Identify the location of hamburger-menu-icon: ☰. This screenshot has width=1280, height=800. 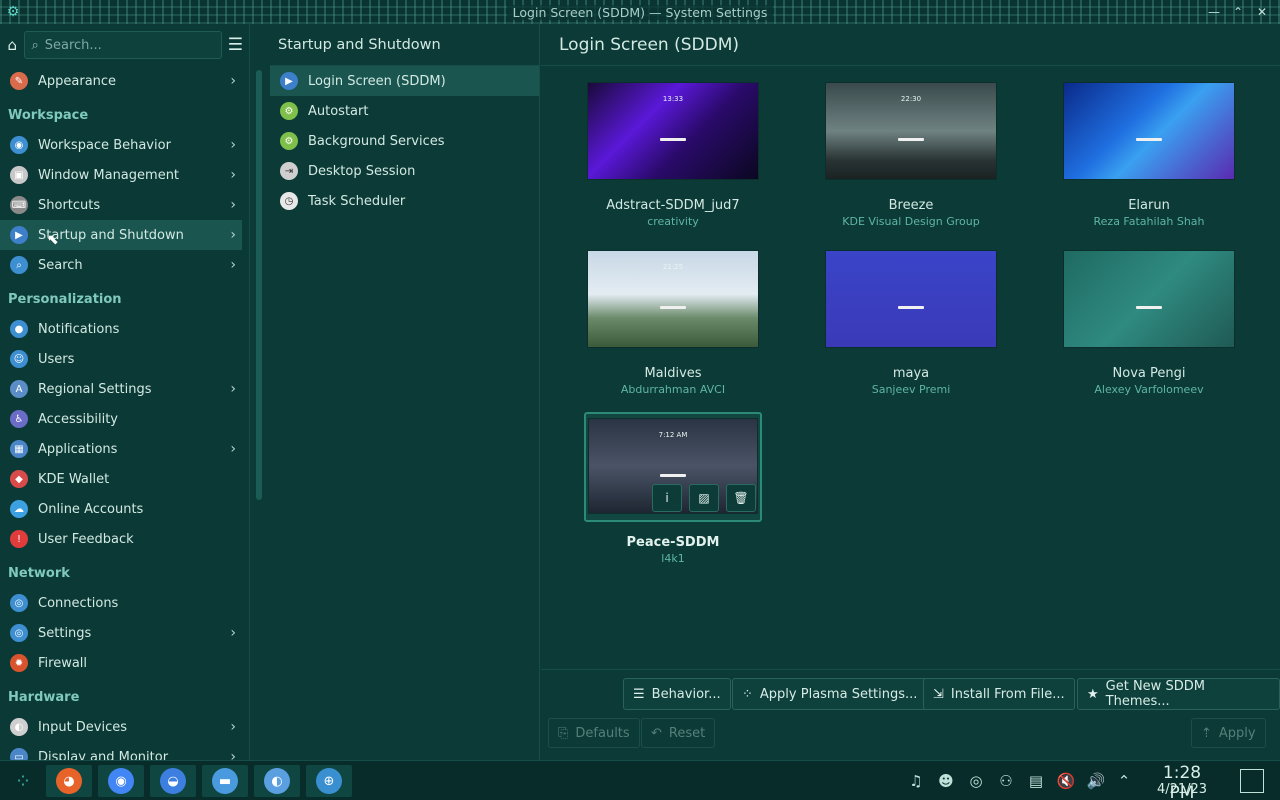
(235, 45).